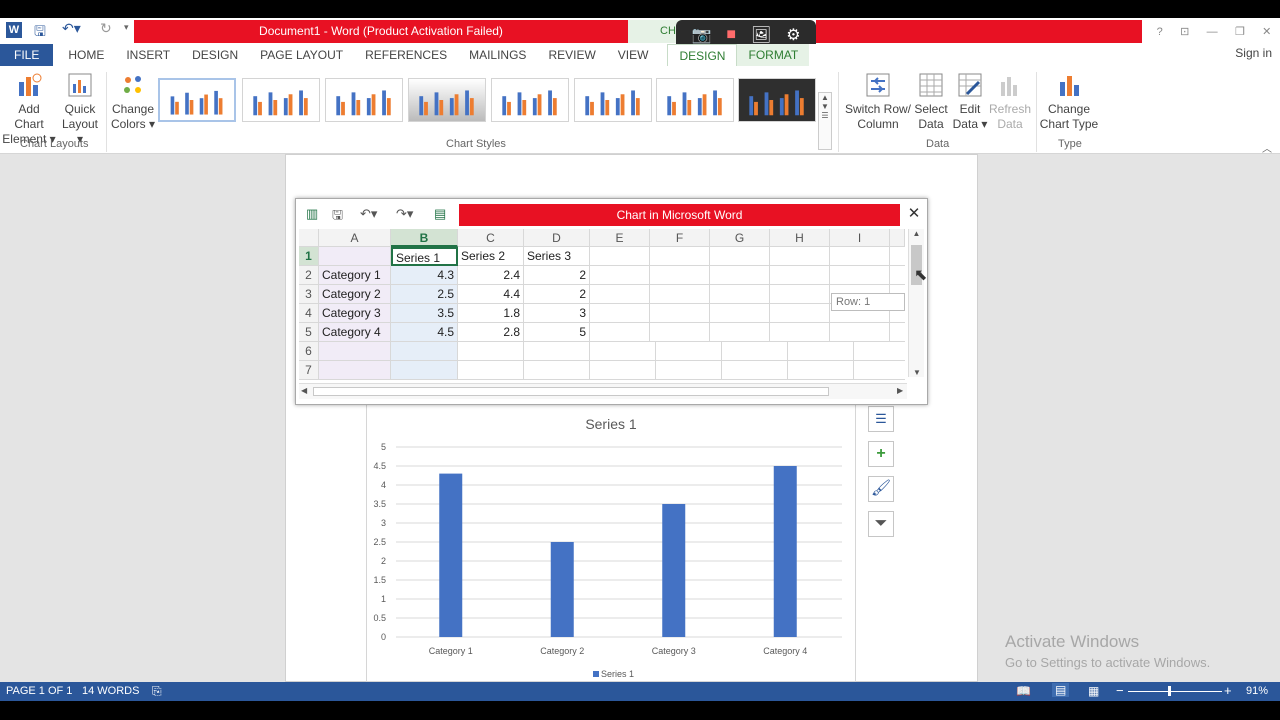 This screenshot has height=720, width=1280. What do you see at coordinates (309, 256) in the screenshot?
I see `row-header-selected: 1` at bounding box center [309, 256].